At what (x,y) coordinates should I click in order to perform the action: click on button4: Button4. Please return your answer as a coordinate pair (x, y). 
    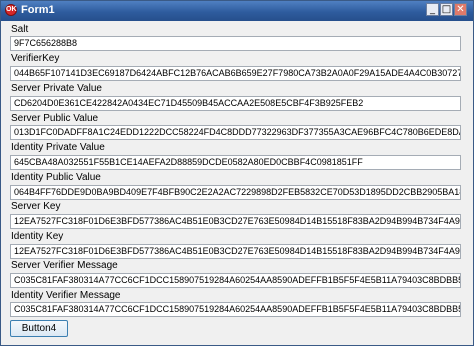
    Looking at the image, I should click on (39, 328).